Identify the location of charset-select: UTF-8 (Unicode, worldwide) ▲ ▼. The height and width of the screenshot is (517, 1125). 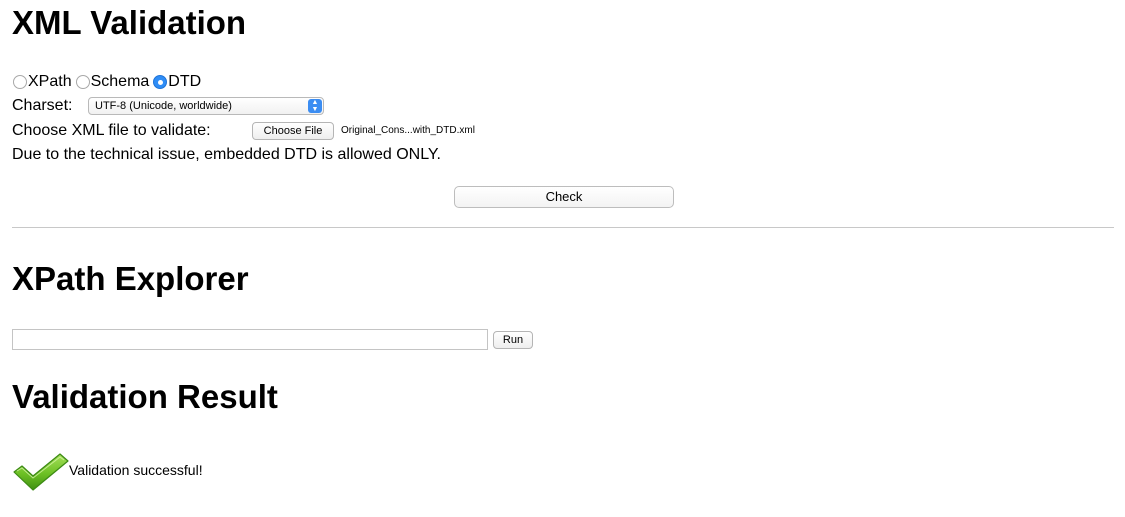
(206, 106).